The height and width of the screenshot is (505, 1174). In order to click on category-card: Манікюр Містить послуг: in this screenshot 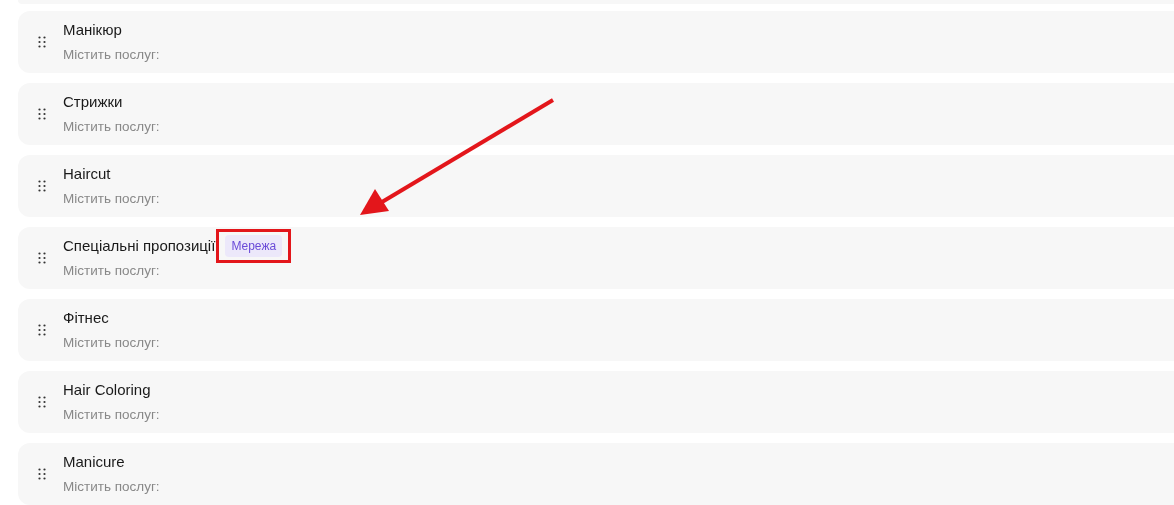, I will do `click(596, 42)`.